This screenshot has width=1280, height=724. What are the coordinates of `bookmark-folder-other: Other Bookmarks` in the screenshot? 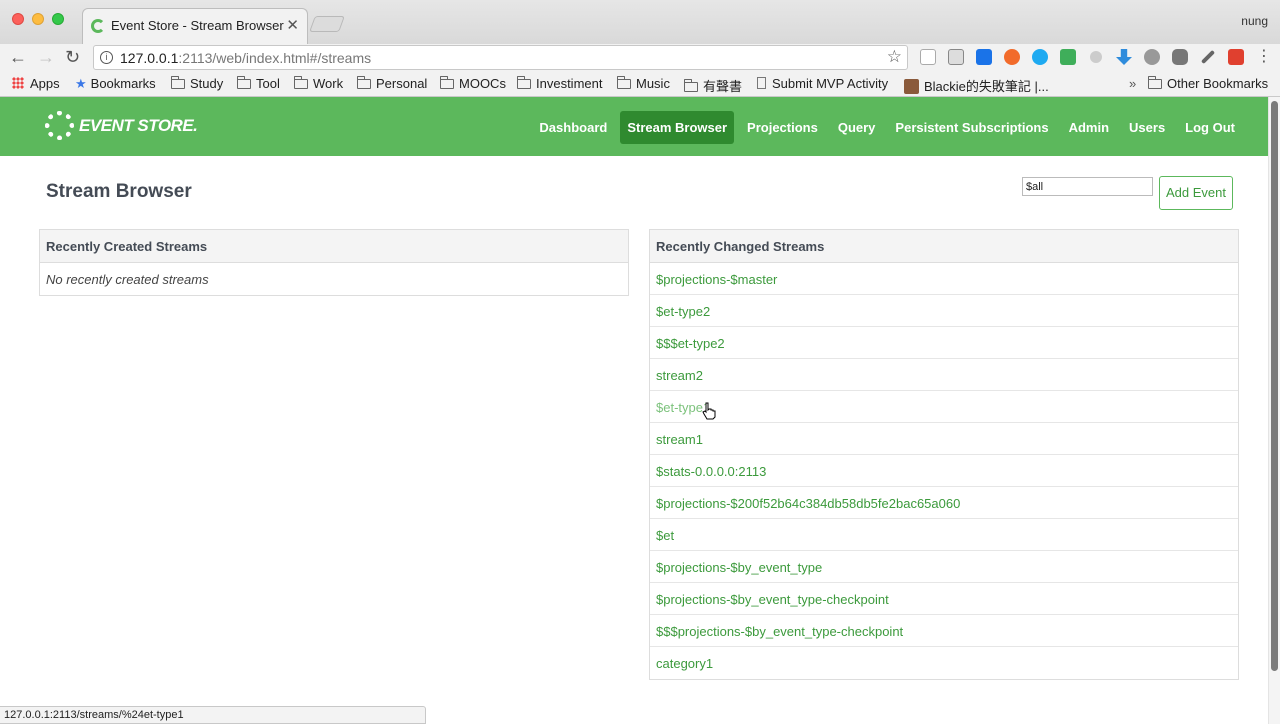 It's located at (1208, 83).